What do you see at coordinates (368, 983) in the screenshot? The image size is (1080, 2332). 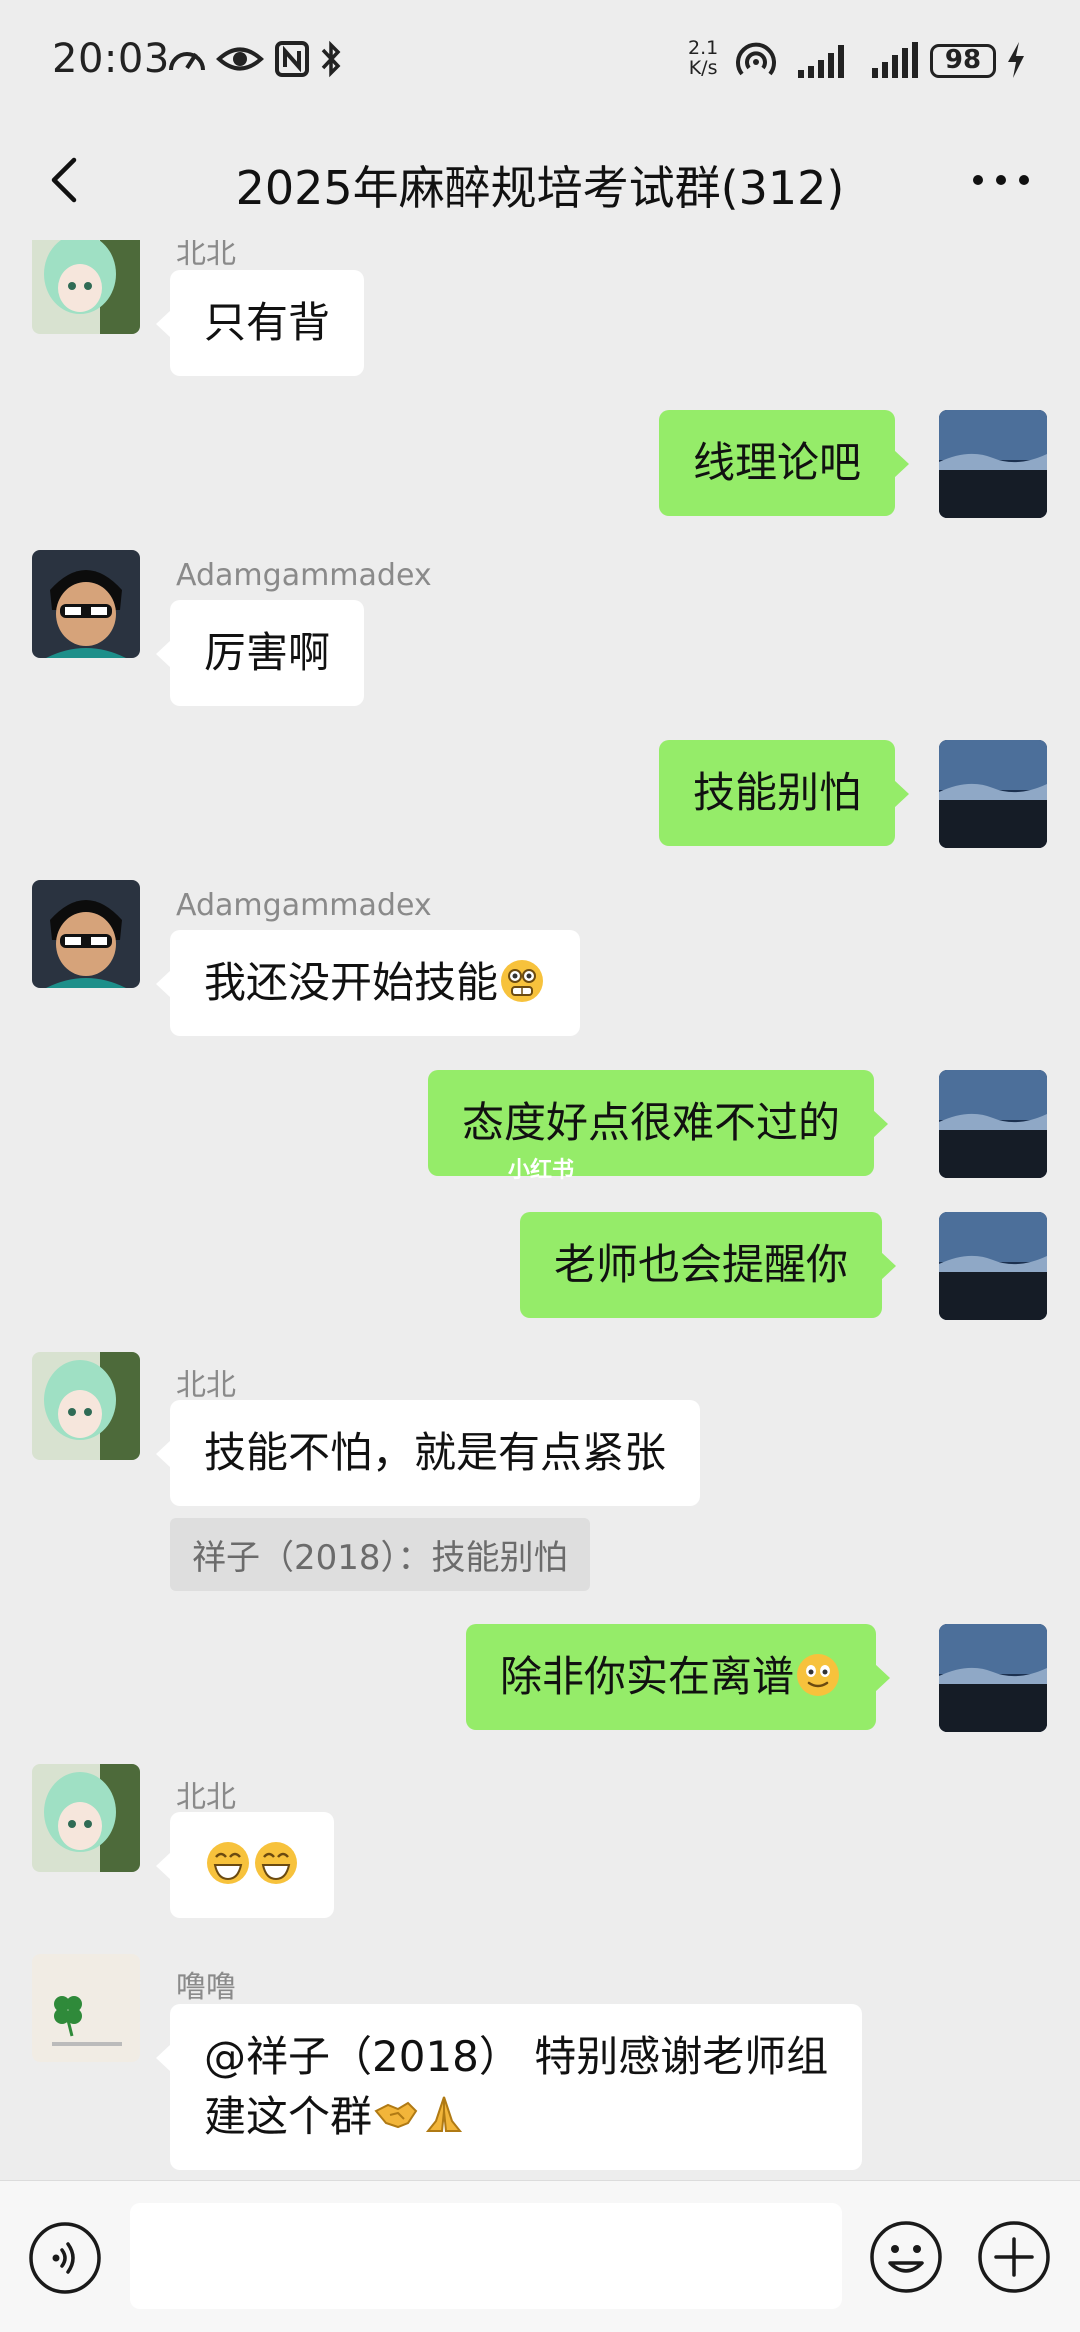 I see `message-bubble: 我还没开始技能` at bounding box center [368, 983].